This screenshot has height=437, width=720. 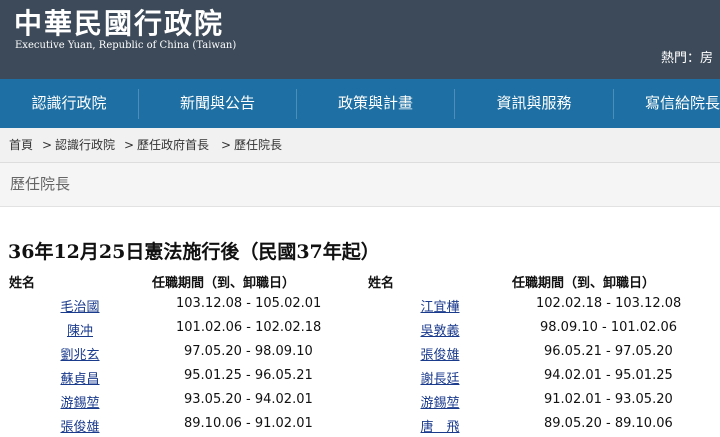 I want to click on breadcrumb-about: 認識行政院, so click(x=85, y=145).